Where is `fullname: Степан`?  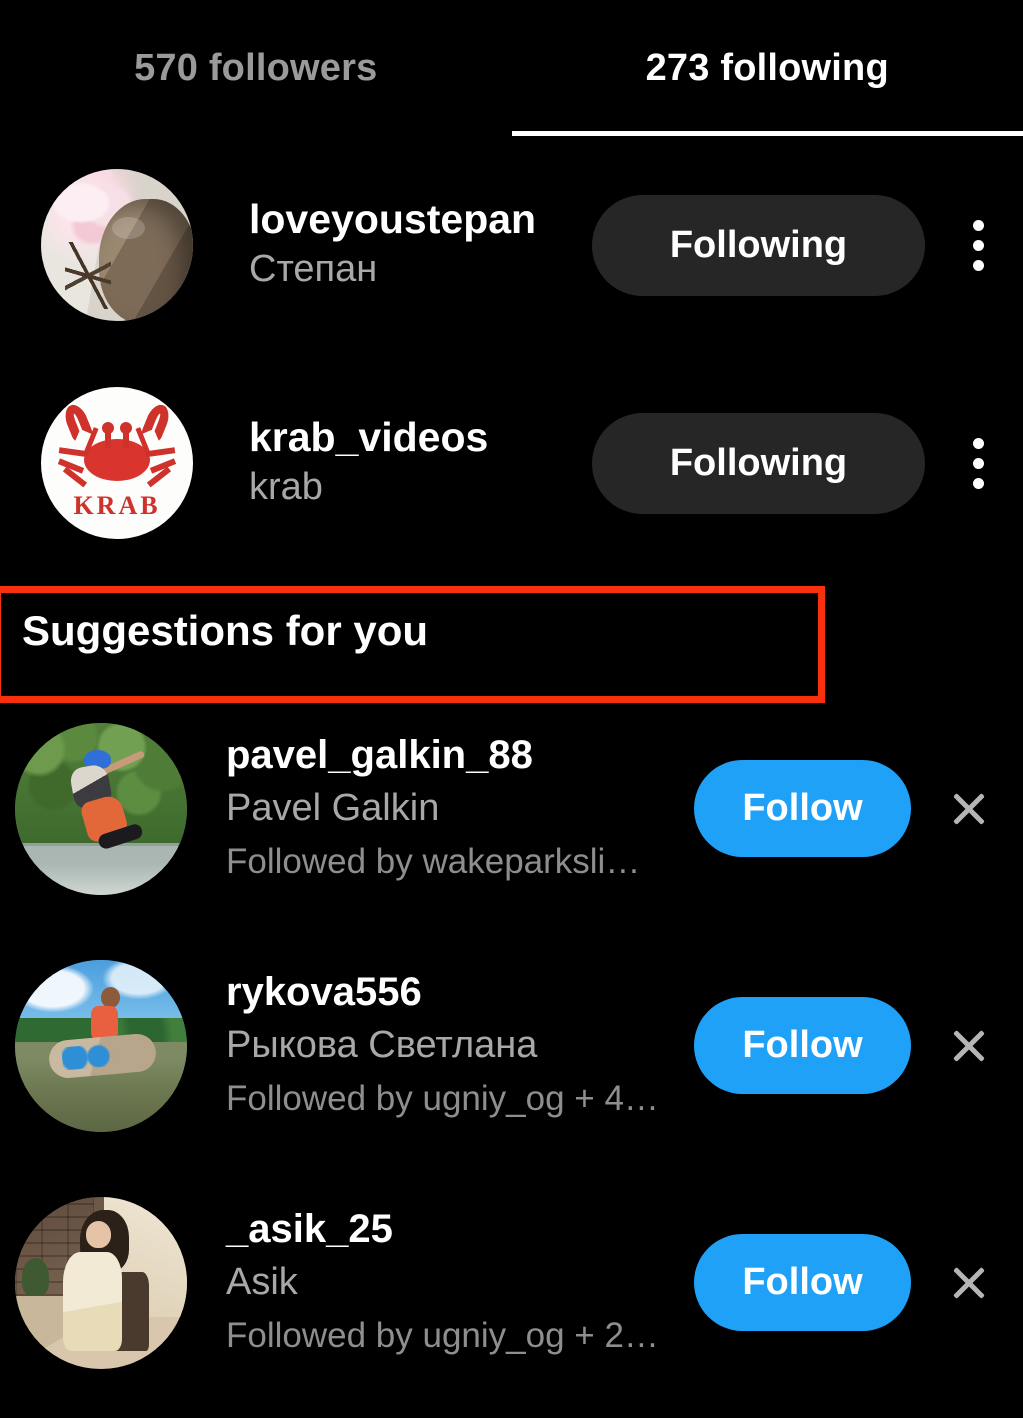 fullname: Степан is located at coordinates (313, 269).